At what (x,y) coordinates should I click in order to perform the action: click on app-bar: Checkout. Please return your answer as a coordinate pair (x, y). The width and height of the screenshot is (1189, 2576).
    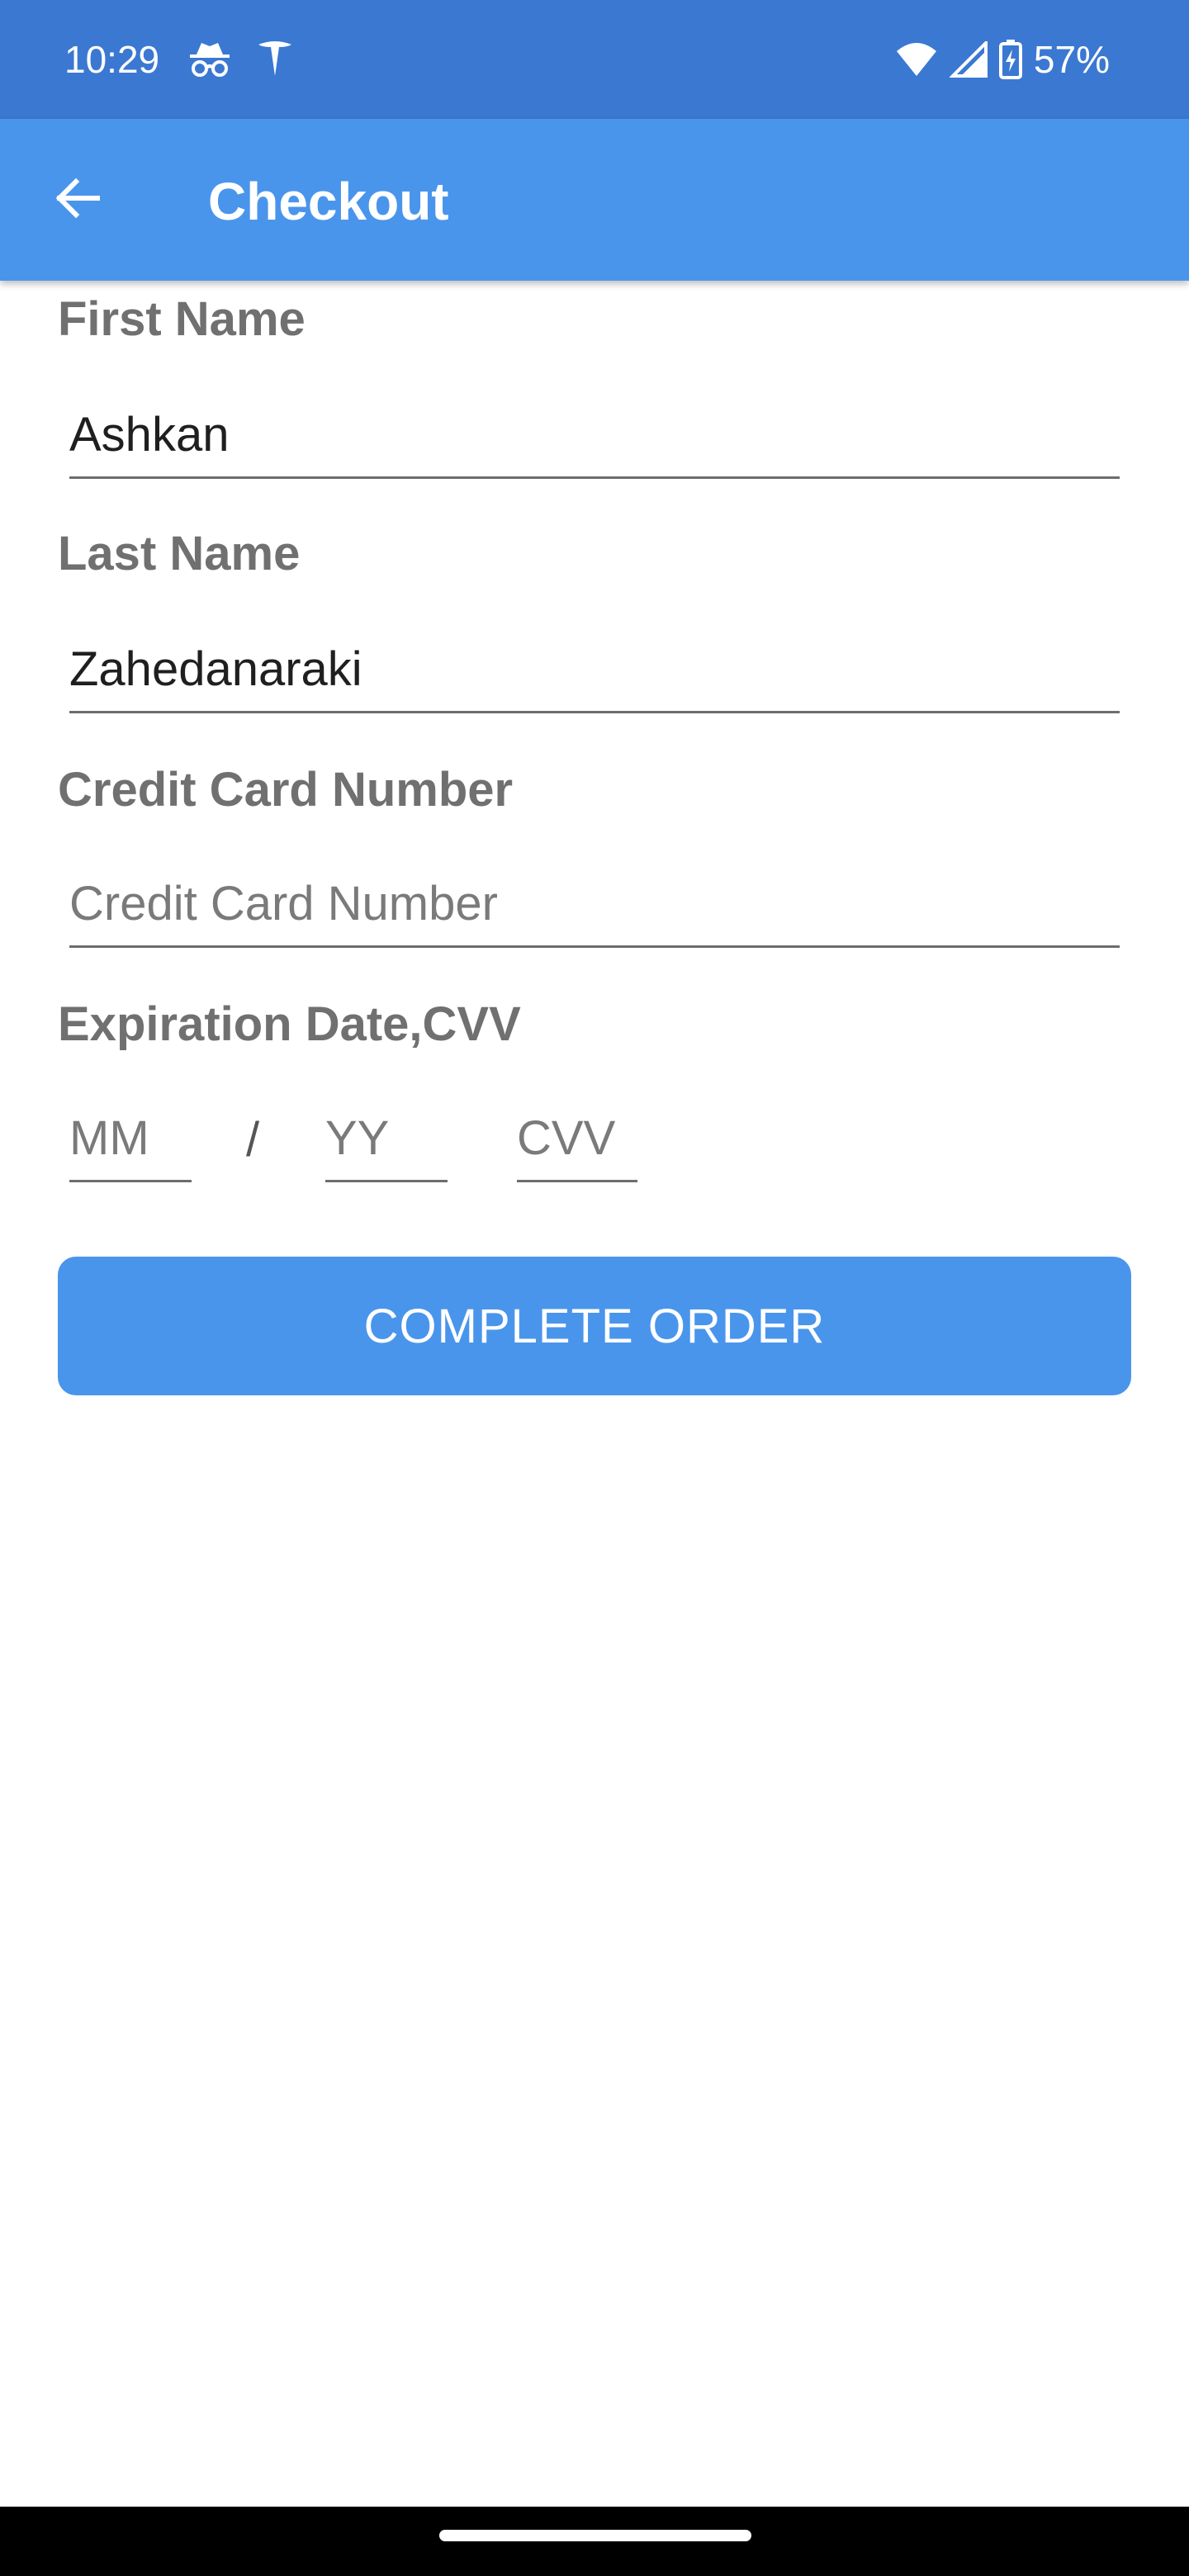
    Looking at the image, I should click on (594, 200).